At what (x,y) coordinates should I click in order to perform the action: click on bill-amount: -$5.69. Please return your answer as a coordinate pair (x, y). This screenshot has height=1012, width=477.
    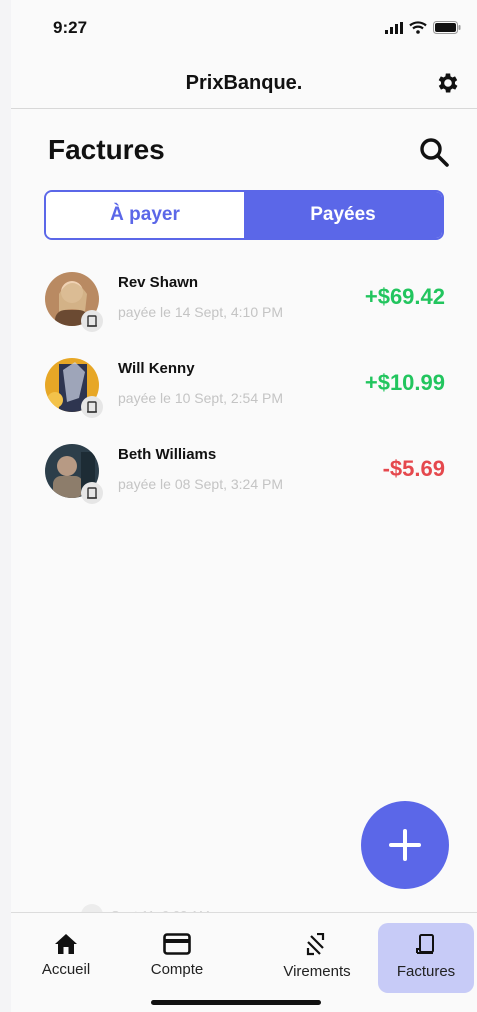
    Looking at the image, I should click on (413, 468).